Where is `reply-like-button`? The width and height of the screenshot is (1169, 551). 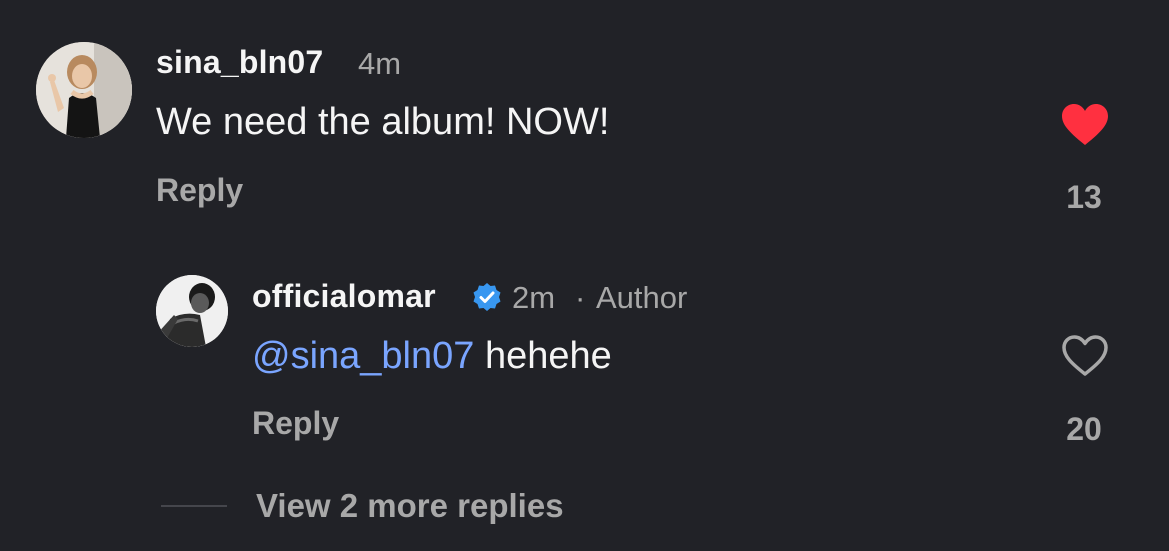 reply-like-button is located at coordinates (1085, 356).